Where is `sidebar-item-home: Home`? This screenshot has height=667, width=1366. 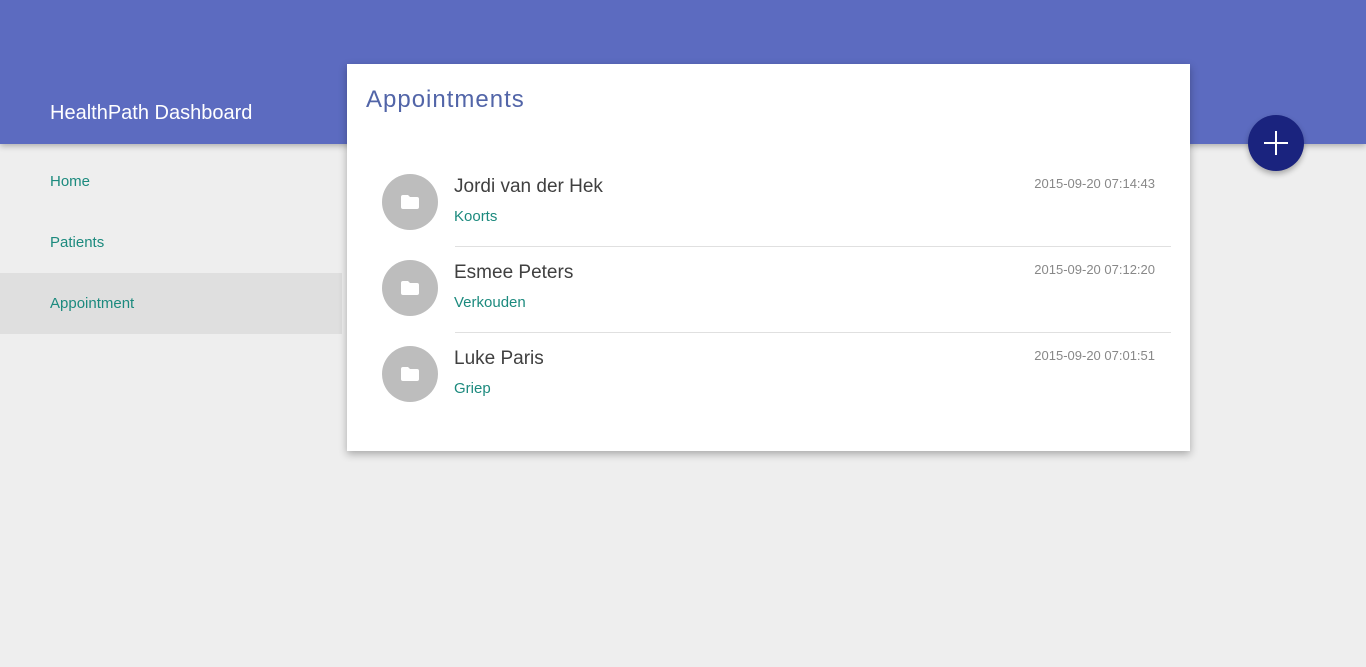 sidebar-item-home: Home is located at coordinates (171, 181).